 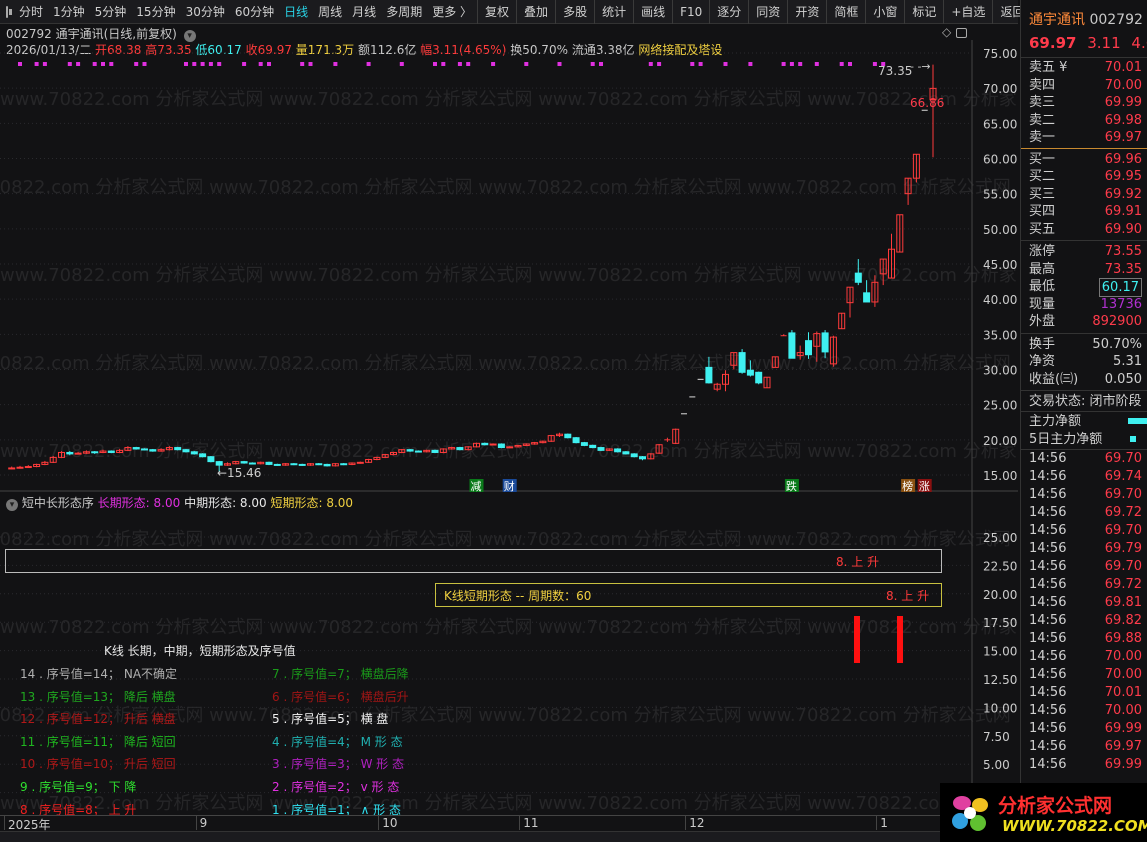 What do you see at coordinates (1123, 620) in the screenshot?
I see `tick-price: 69.82` at bounding box center [1123, 620].